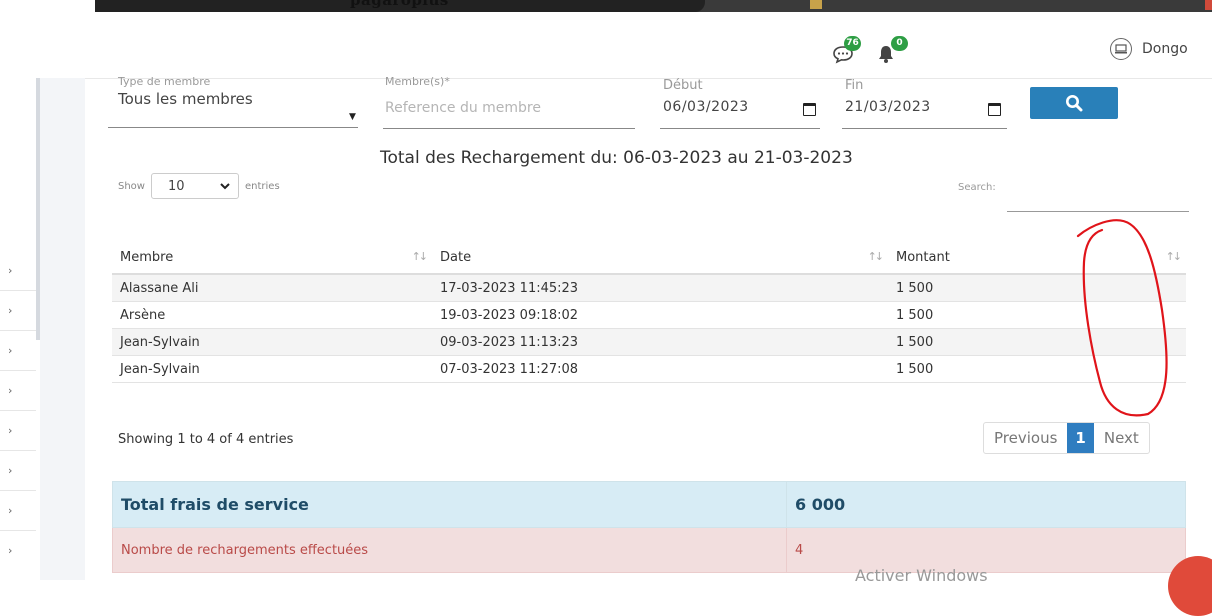 Image resolution: width=1212 pixels, height=616 pixels. I want to click on table-row: Jean-Sylvain 07-03-2023 11:27:08 1 500, so click(649, 369).